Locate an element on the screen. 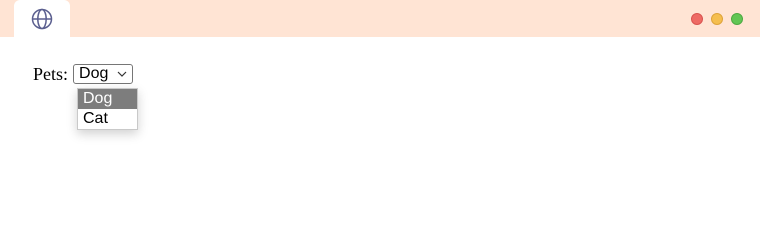 Image resolution: width=760 pixels, height=240 pixels. pets-form-row: Pets: Dog is located at coordinates (83, 74).